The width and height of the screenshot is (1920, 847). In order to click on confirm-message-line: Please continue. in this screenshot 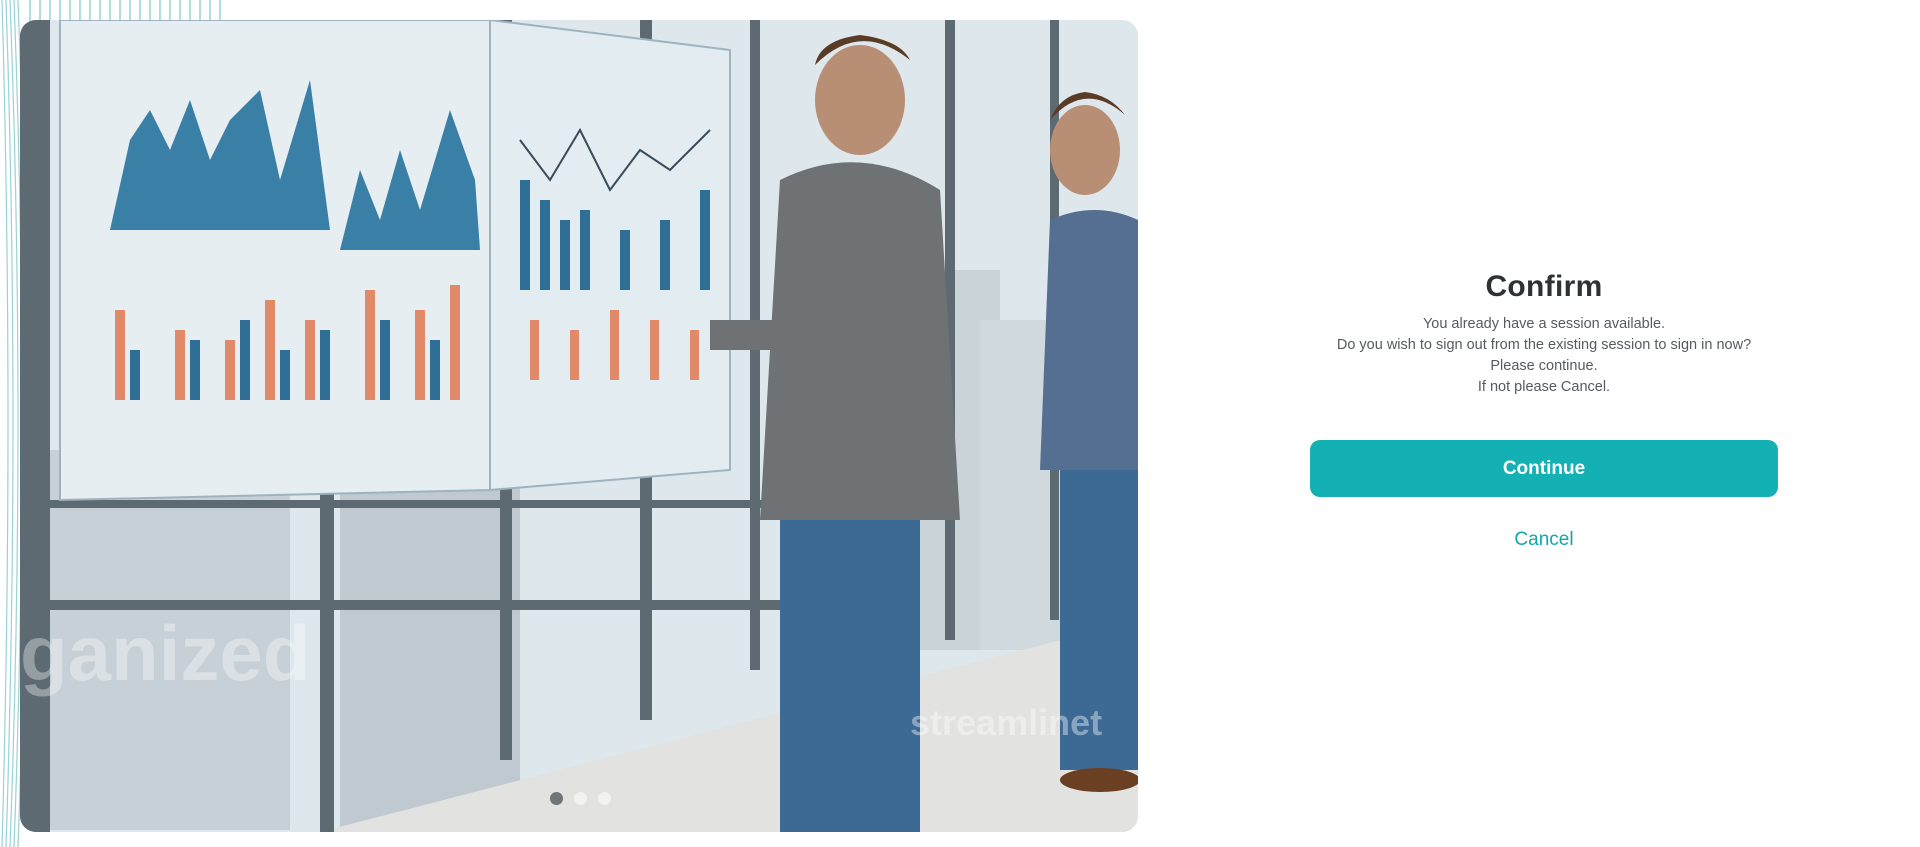, I will do `click(1544, 366)`.